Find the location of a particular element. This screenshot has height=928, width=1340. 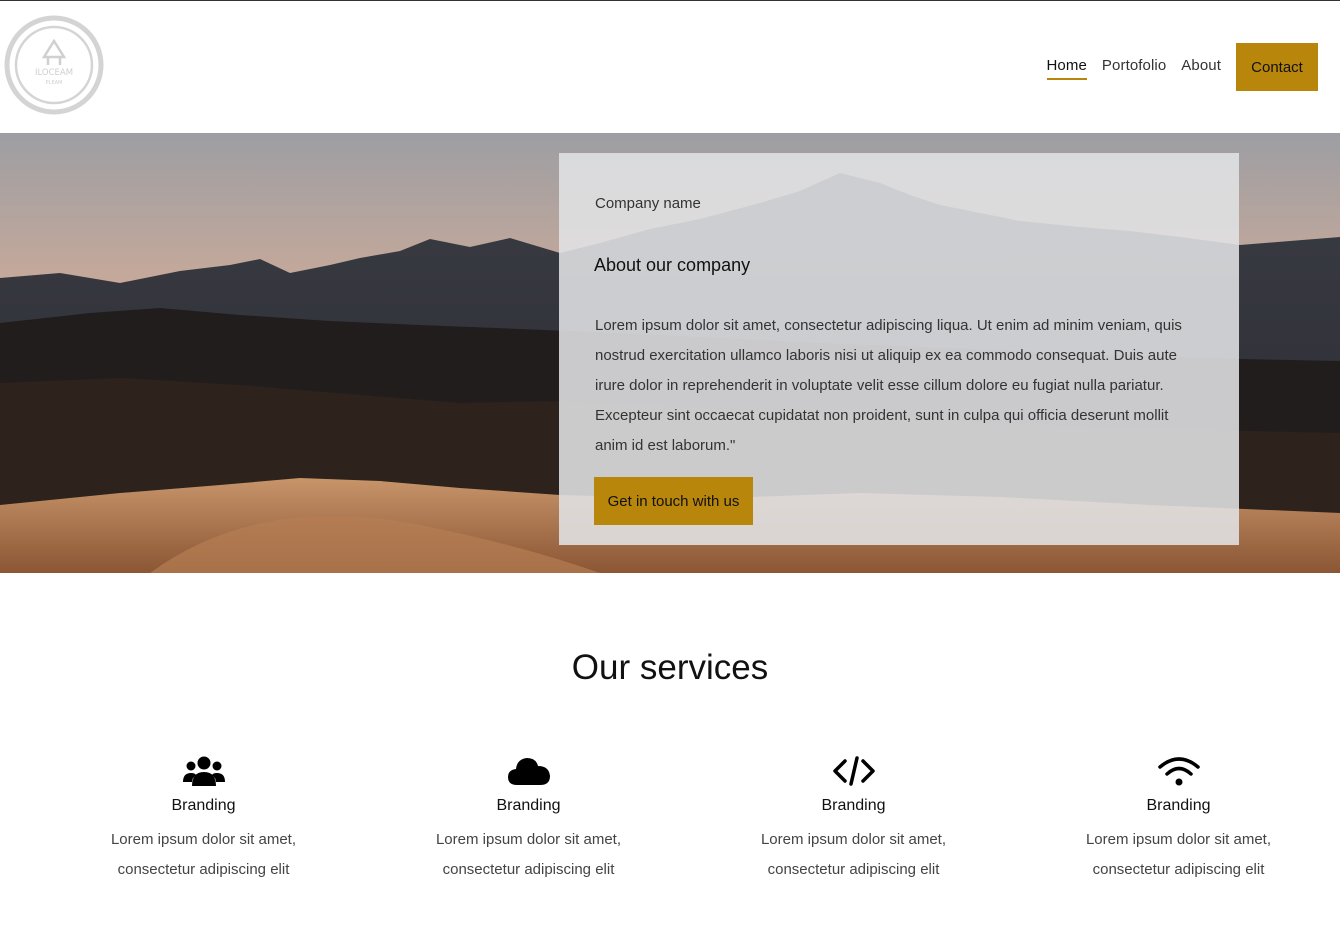

services-title: Our services is located at coordinates (670, 667).